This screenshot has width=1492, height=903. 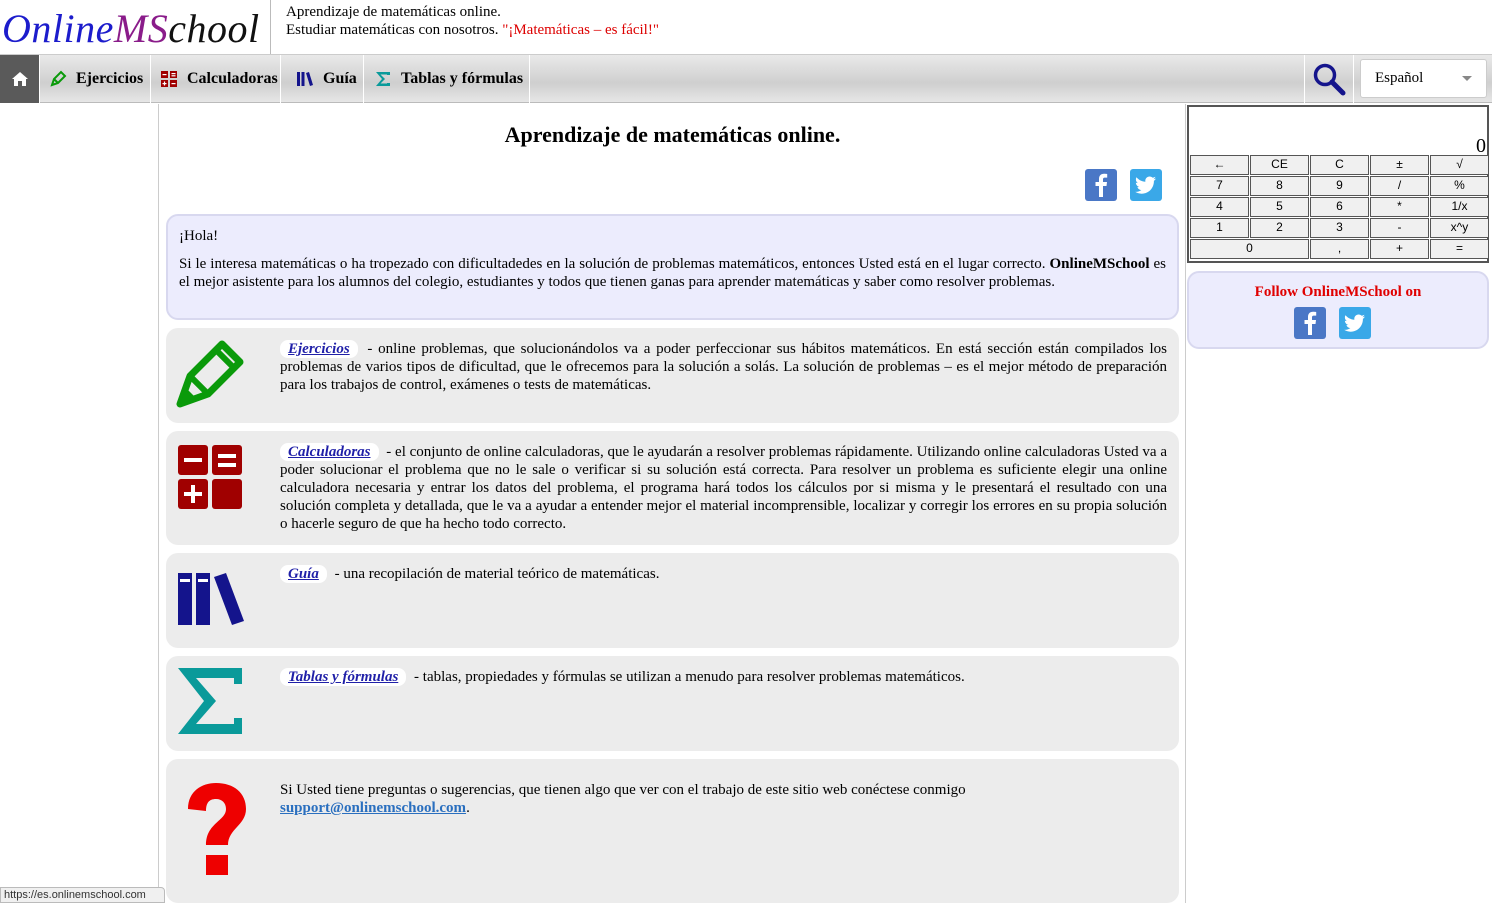 I want to click on twitter-share-button, so click(x=1146, y=185).